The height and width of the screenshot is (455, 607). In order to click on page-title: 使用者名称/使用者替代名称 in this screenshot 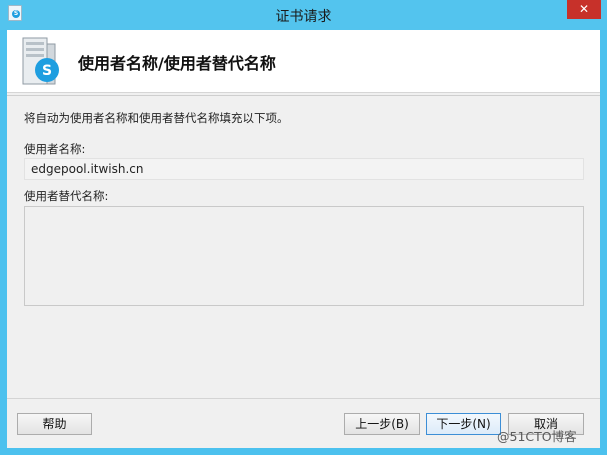, I will do `click(177, 63)`.